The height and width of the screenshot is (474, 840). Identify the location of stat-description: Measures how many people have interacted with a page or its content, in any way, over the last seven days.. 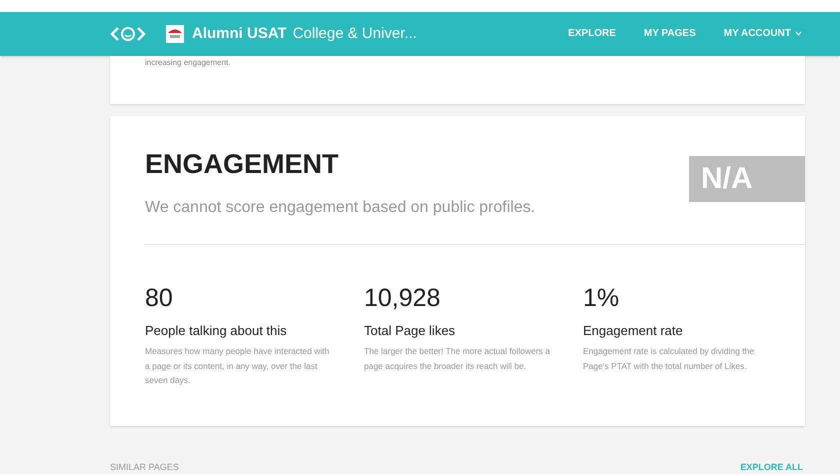
(237, 366).